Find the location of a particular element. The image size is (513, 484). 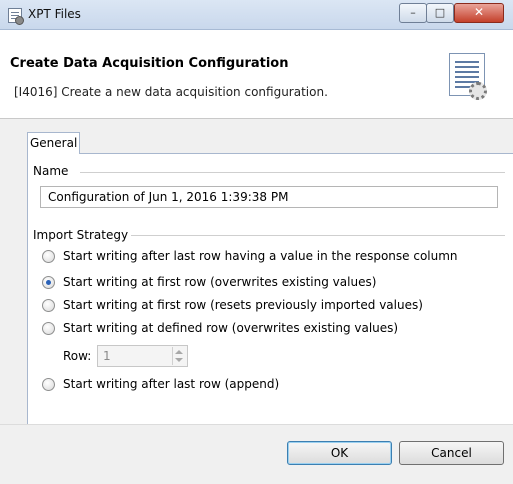

row-number-stepper: 1 is located at coordinates (142, 356).